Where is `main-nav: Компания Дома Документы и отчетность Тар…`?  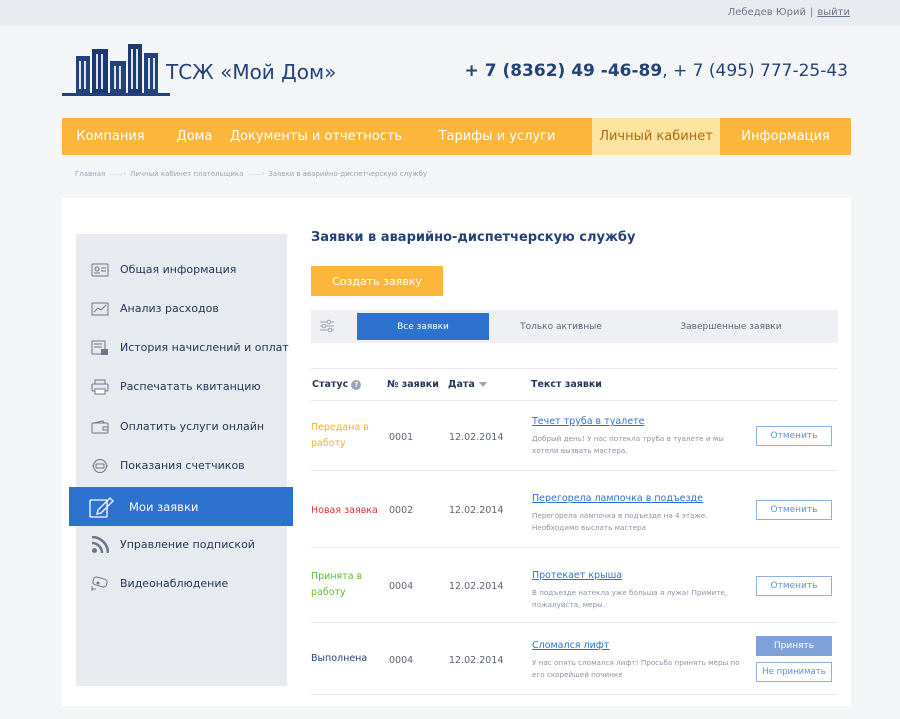 main-nav: Компания Дома Документы и отчетность Тар… is located at coordinates (456, 136).